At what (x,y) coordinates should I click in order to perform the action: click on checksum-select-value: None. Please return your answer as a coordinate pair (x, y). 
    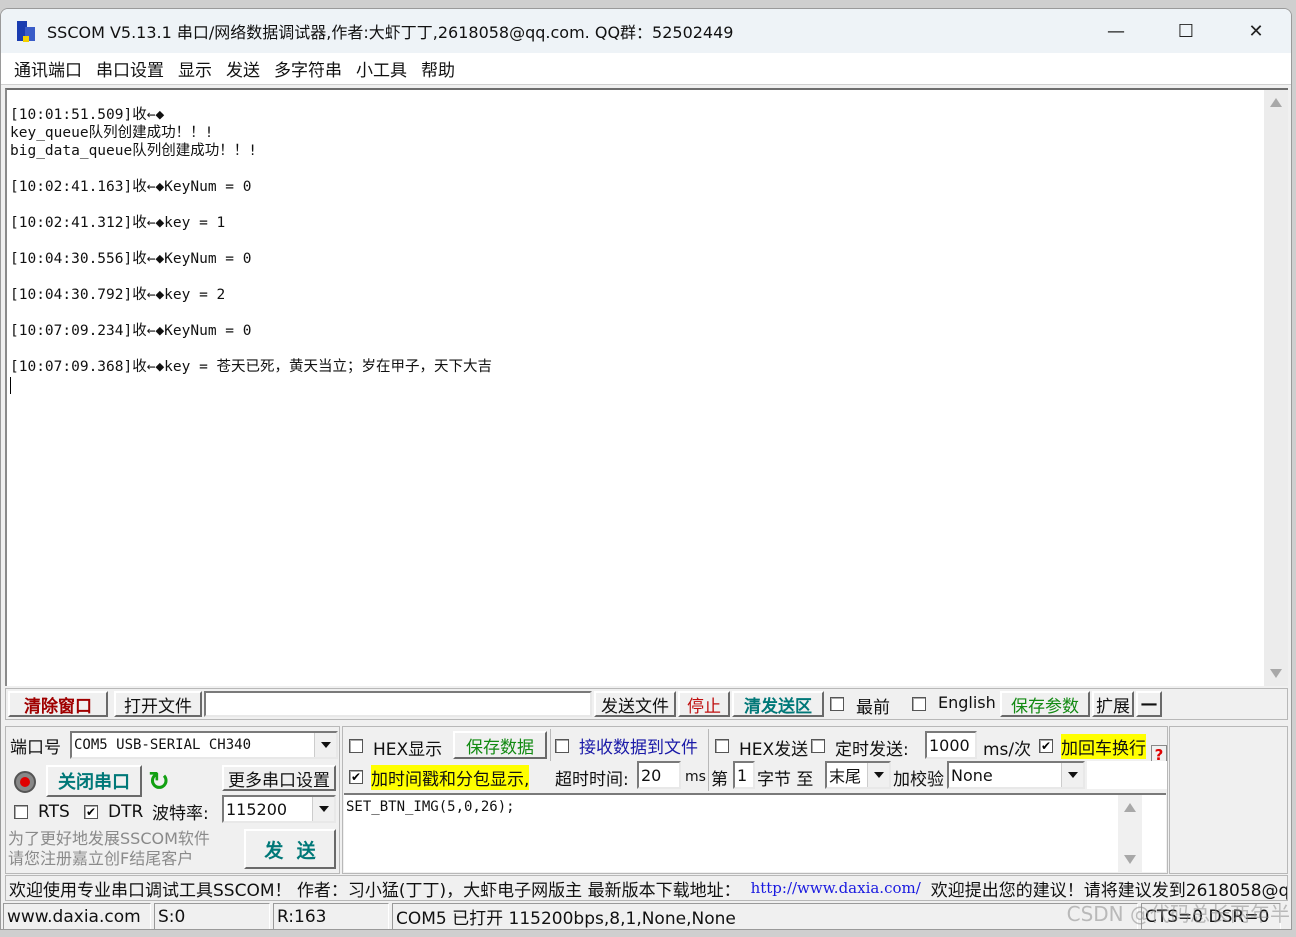
    Looking at the image, I should click on (972, 775).